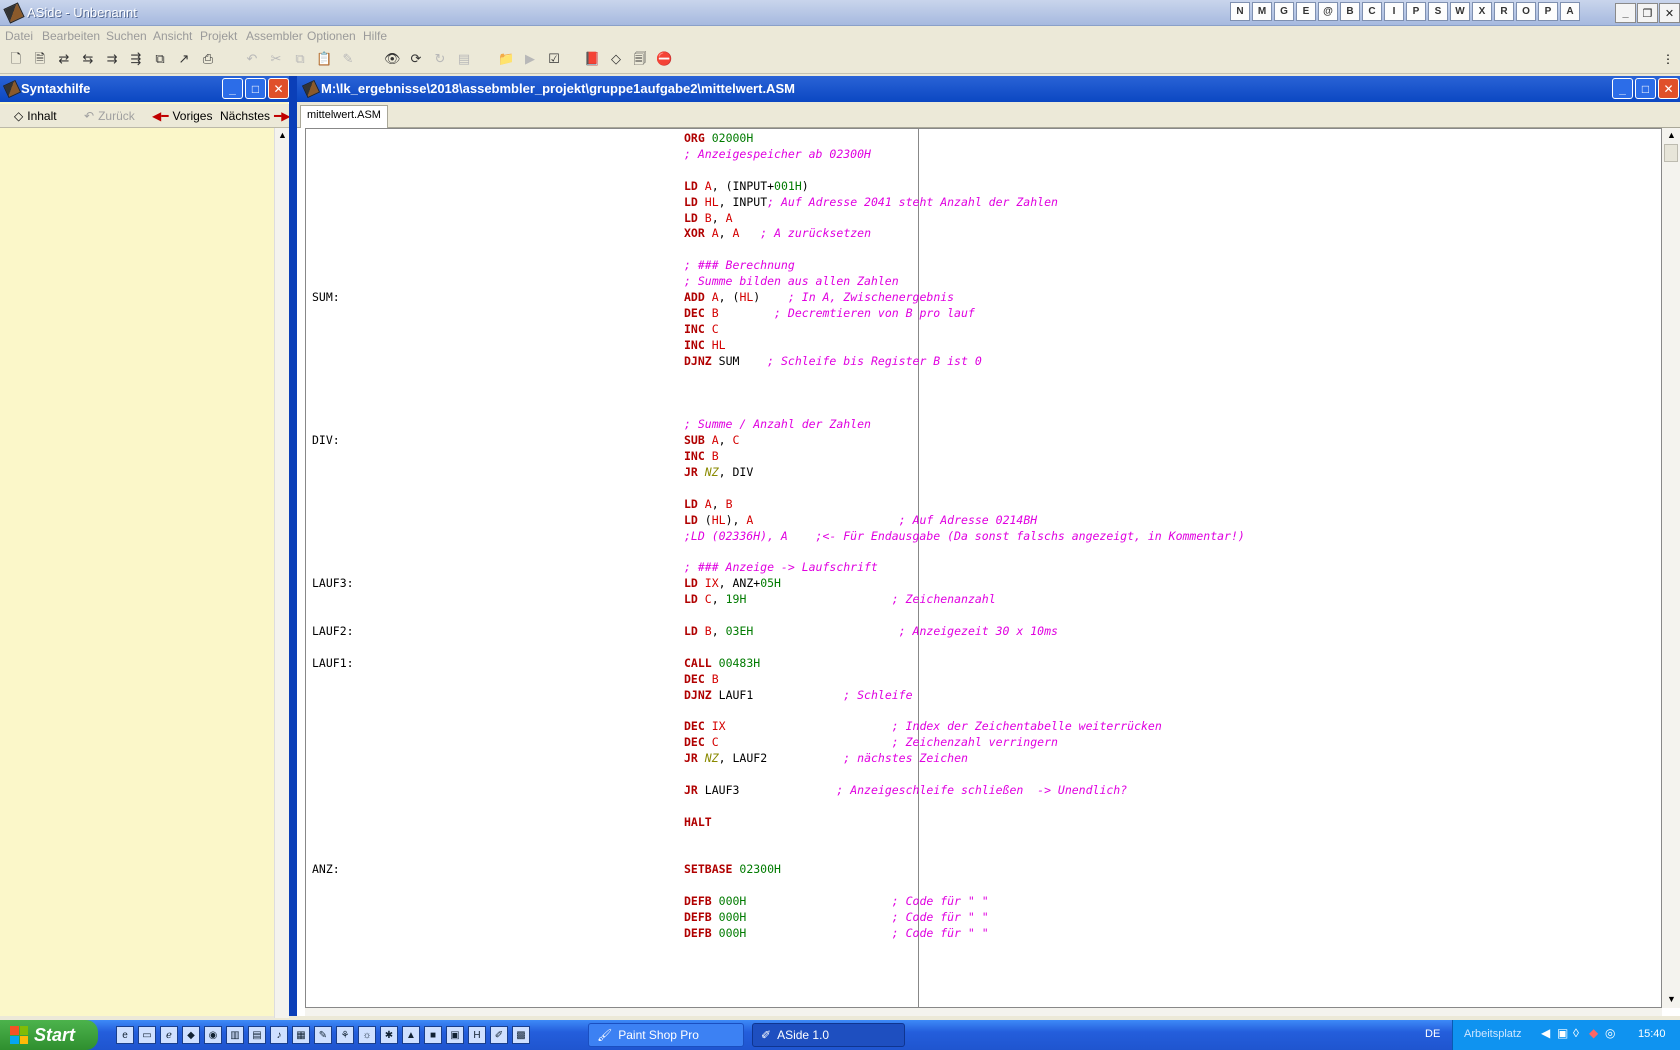 This screenshot has width=1680, height=1050. What do you see at coordinates (278, 88) in the screenshot?
I see `panel-close-button: ✕` at bounding box center [278, 88].